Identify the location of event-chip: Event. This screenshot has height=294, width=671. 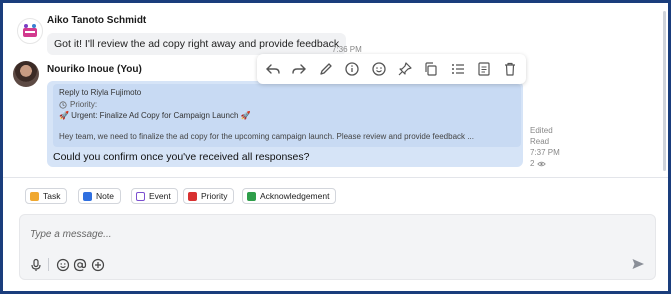
(154, 196).